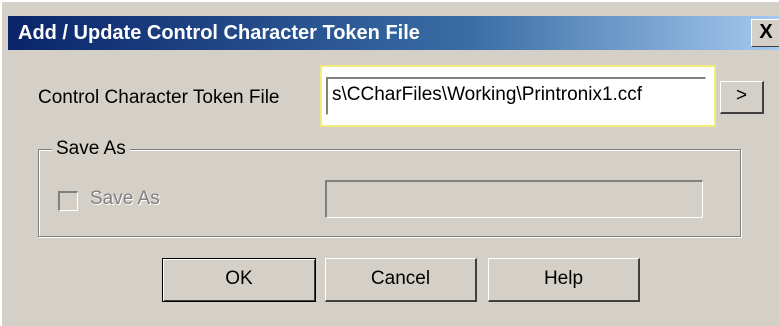 The width and height of the screenshot is (779, 326). Describe the element at coordinates (125, 198) in the screenshot. I see `save-as-checkbox-label: Save As` at that location.